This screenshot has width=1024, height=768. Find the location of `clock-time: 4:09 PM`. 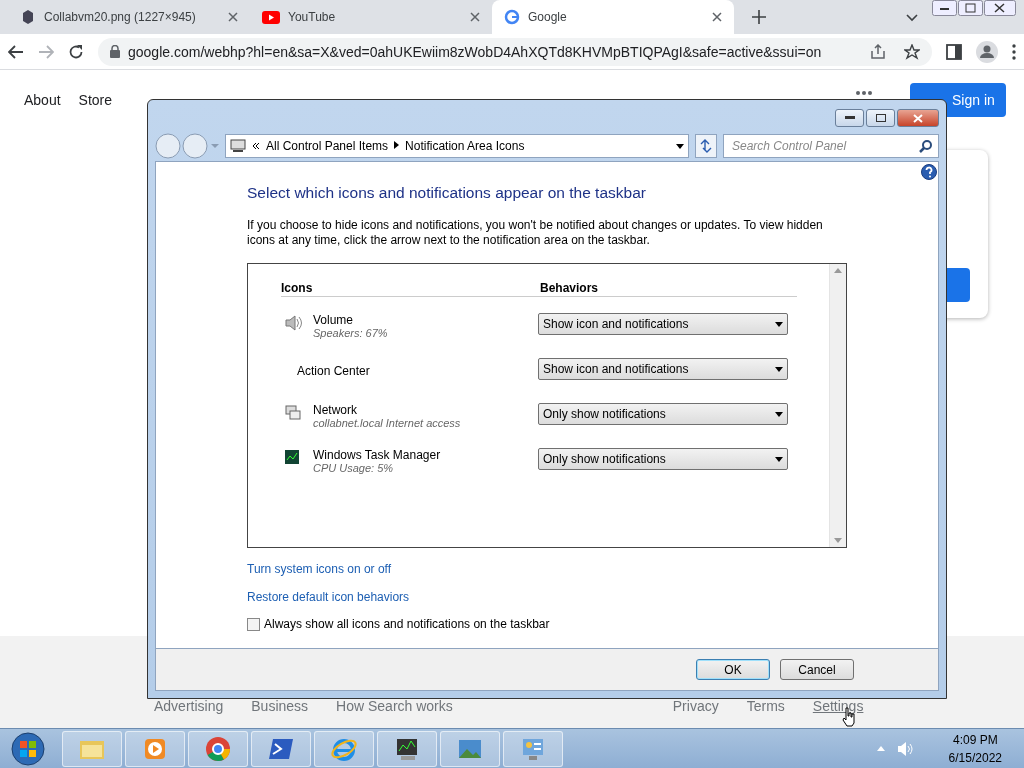

clock-time: 4:09 PM is located at coordinates (975, 739).